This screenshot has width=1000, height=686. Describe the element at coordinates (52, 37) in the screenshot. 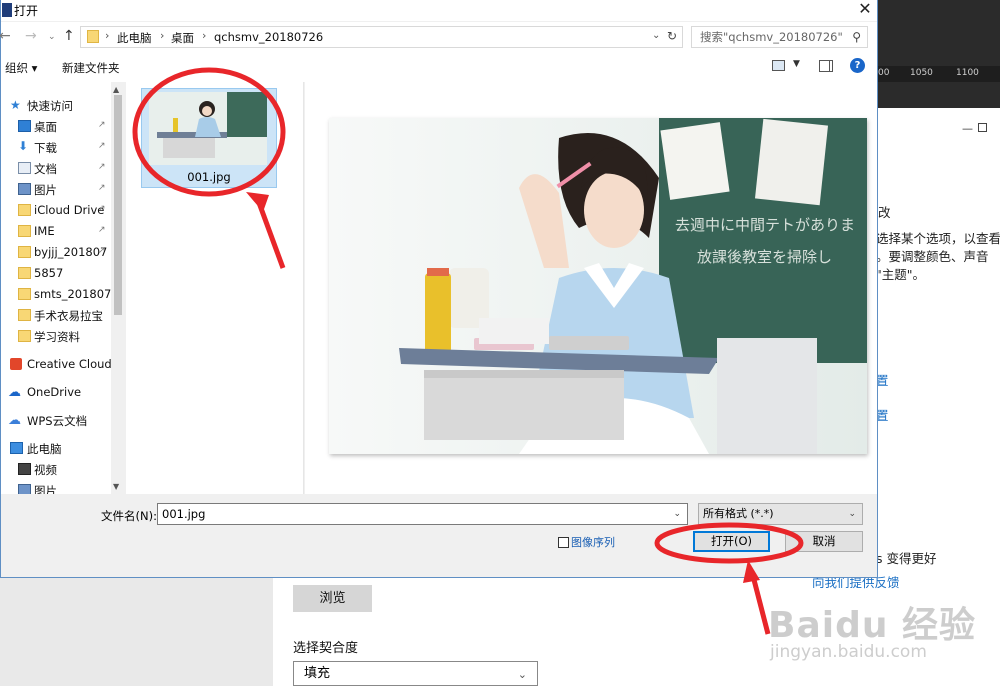

I see `recent-locations-icon: ⌄` at that location.